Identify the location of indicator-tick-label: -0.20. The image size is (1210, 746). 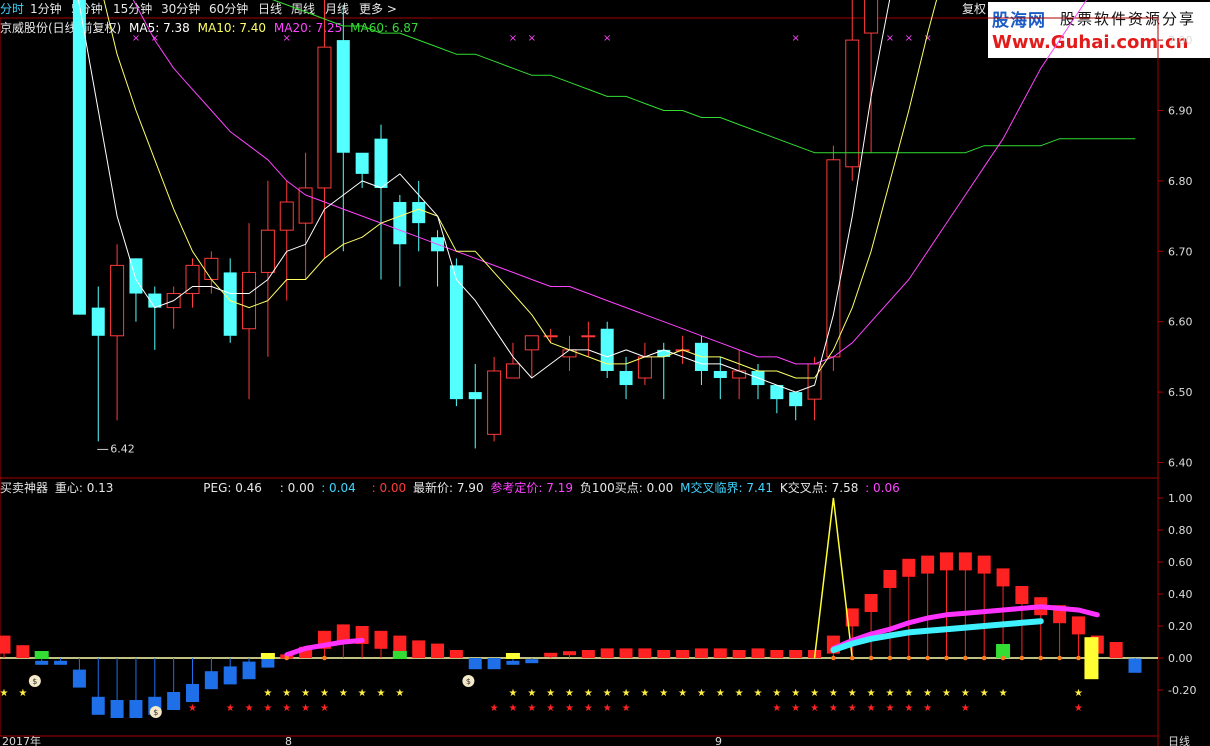
(1182, 690).